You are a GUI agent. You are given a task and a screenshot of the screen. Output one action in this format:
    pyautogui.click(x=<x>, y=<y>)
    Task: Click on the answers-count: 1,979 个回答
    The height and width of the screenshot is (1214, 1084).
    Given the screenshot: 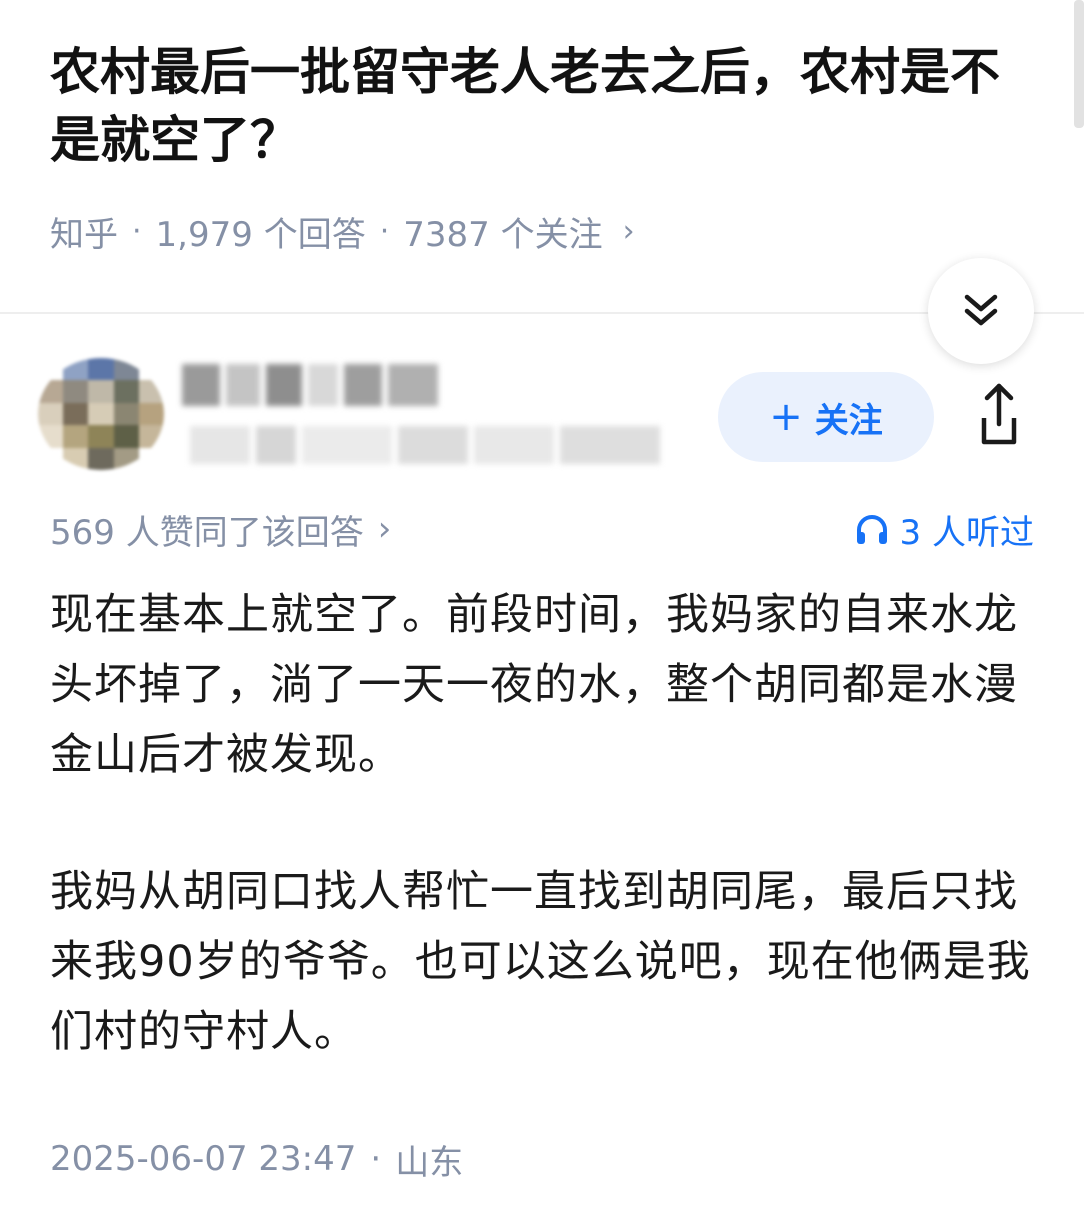 What is the action you would take?
    pyautogui.click(x=260, y=234)
    